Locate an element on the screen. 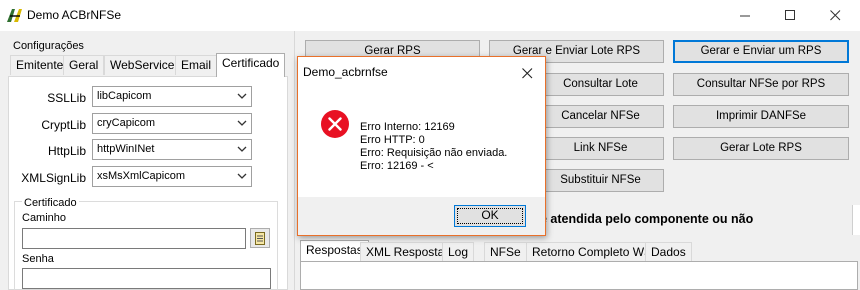 Image resolution: width=860 pixels, height=290 pixels. maximize-icon is located at coordinates (789, 15).